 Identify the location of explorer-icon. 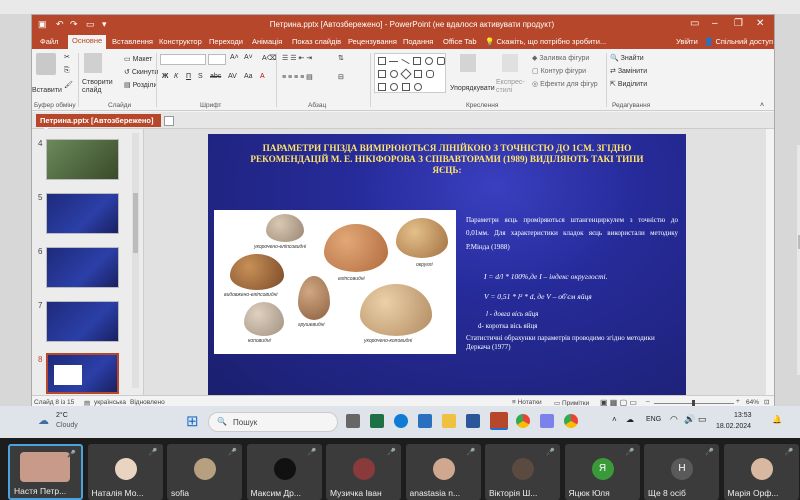
(449, 421).